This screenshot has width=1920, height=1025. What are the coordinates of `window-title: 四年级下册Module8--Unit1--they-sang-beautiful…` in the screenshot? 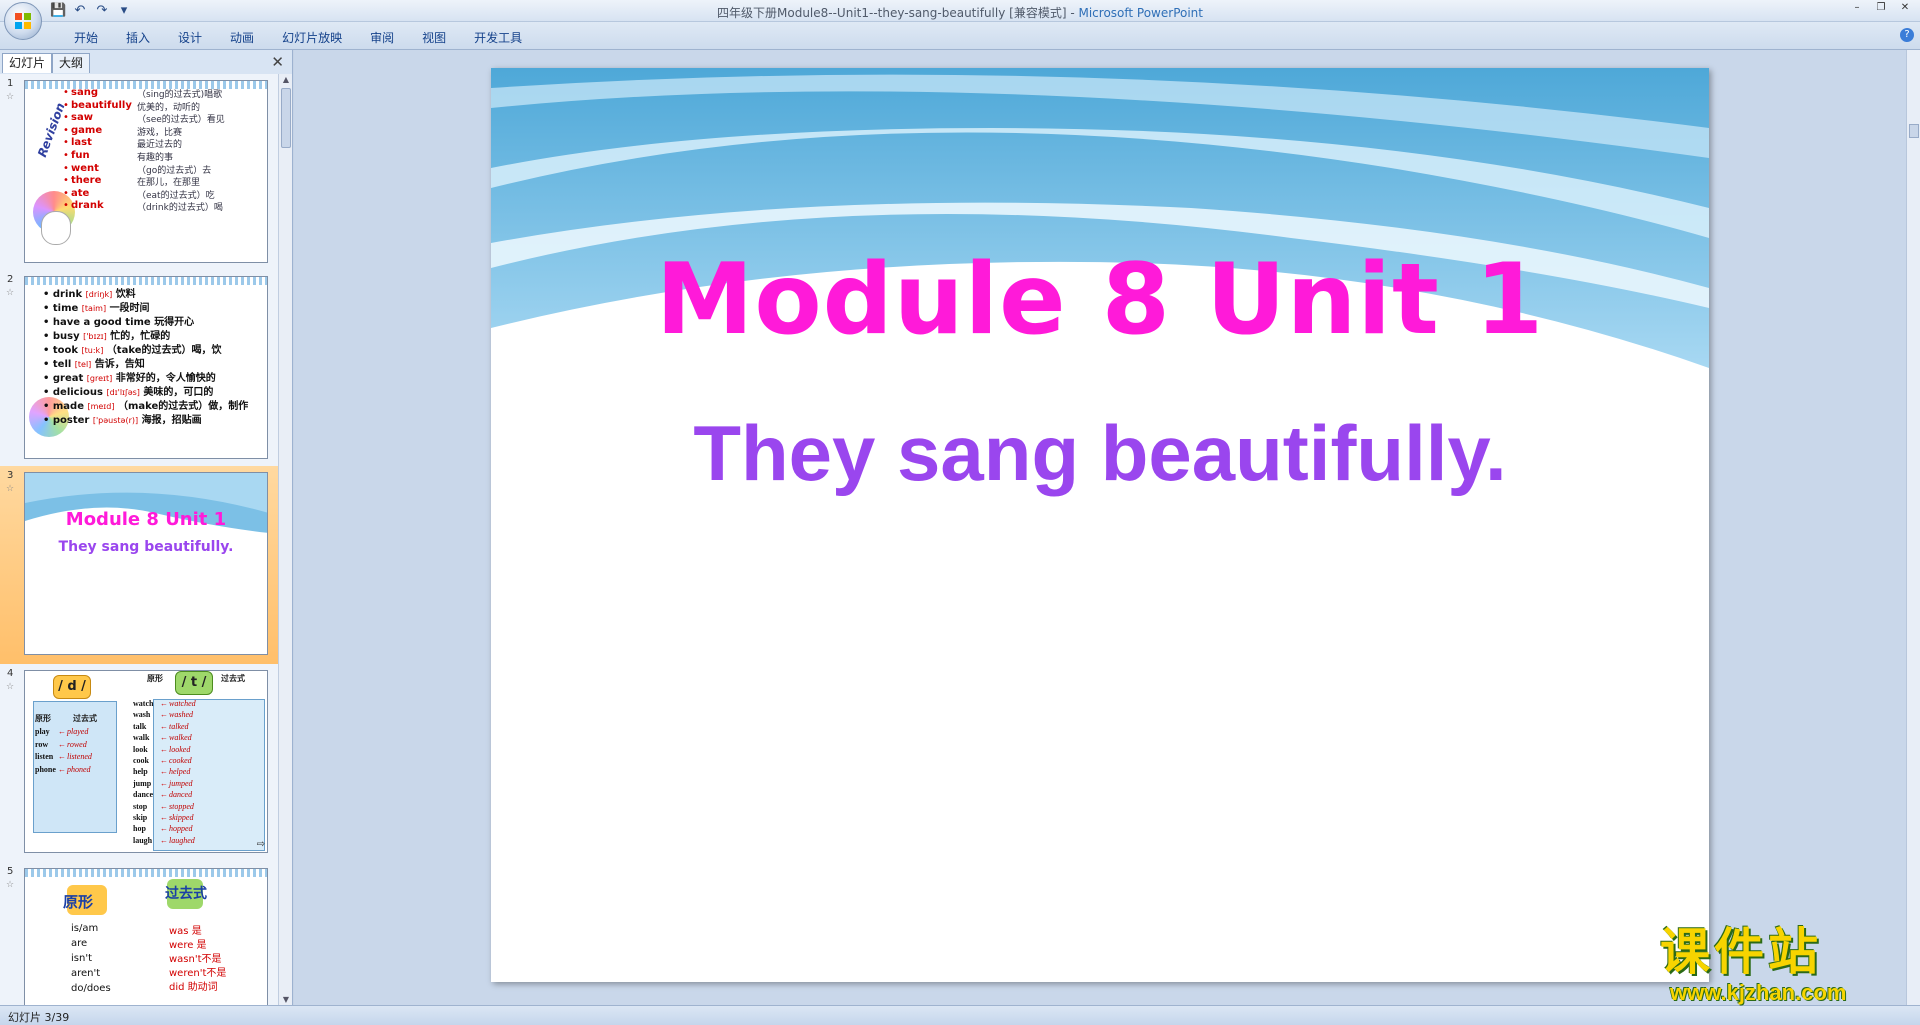 It's located at (960, 13).